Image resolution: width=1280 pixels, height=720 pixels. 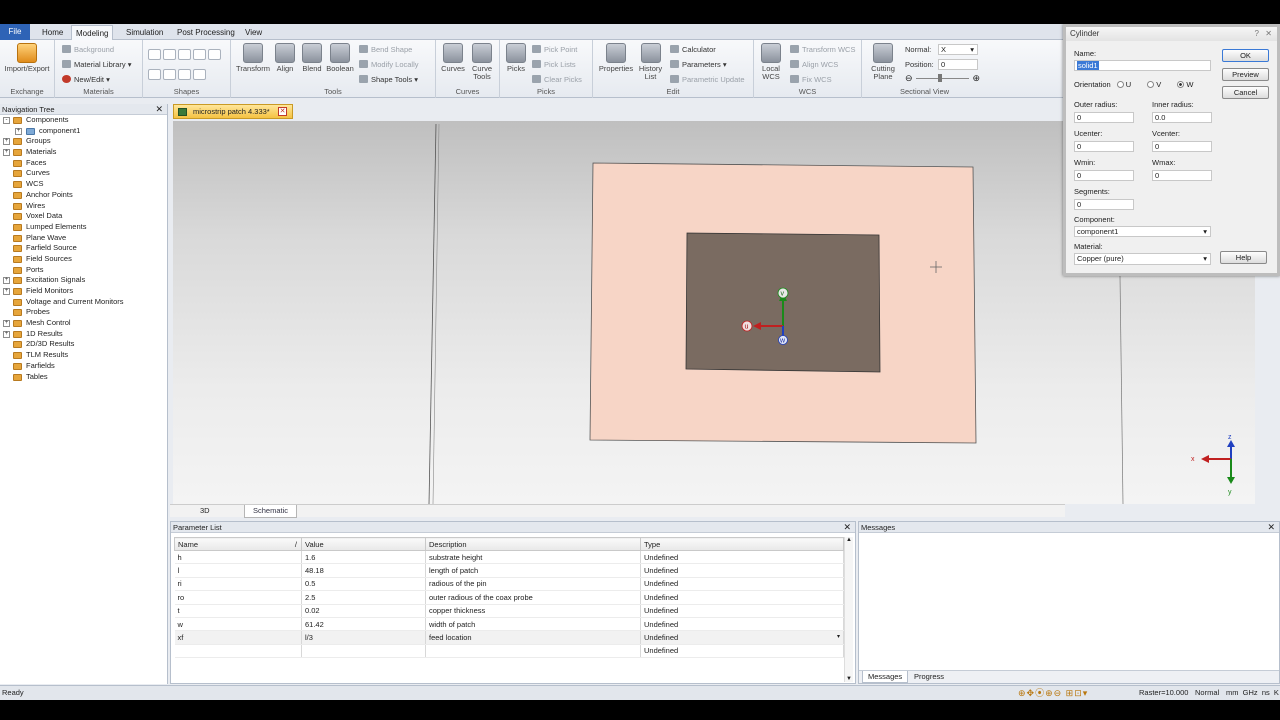 What do you see at coordinates (742, 637) in the screenshot?
I see `cell-type: Undefined ▾` at bounding box center [742, 637].